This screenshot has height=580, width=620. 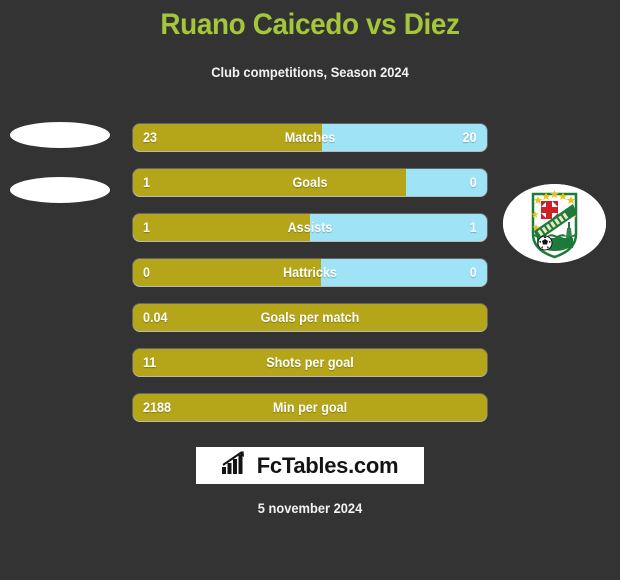 I want to click on player-left-photo-placeholder, so click(x=60, y=135).